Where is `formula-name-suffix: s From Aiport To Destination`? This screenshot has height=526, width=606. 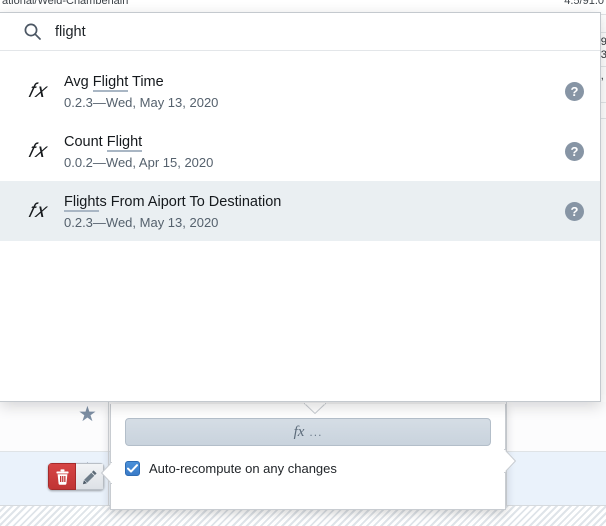 formula-name-suffix: s From Aiport To Destination is located at coordinates (190, 201).